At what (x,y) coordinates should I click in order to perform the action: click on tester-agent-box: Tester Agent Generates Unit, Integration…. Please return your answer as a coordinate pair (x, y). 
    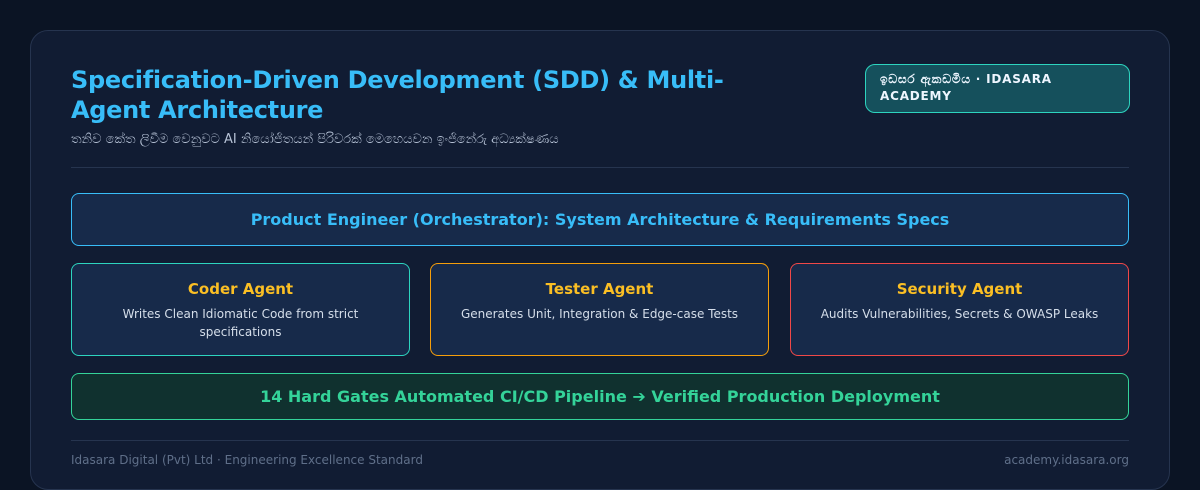
    Looking at the image, I should click on (599, 309).